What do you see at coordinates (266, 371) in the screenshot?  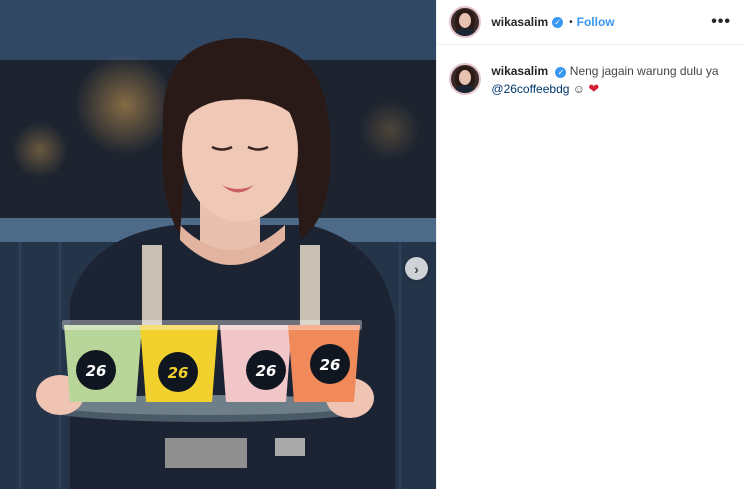 I see `cup-logo-3: 26` at bounding box center [266, 371].